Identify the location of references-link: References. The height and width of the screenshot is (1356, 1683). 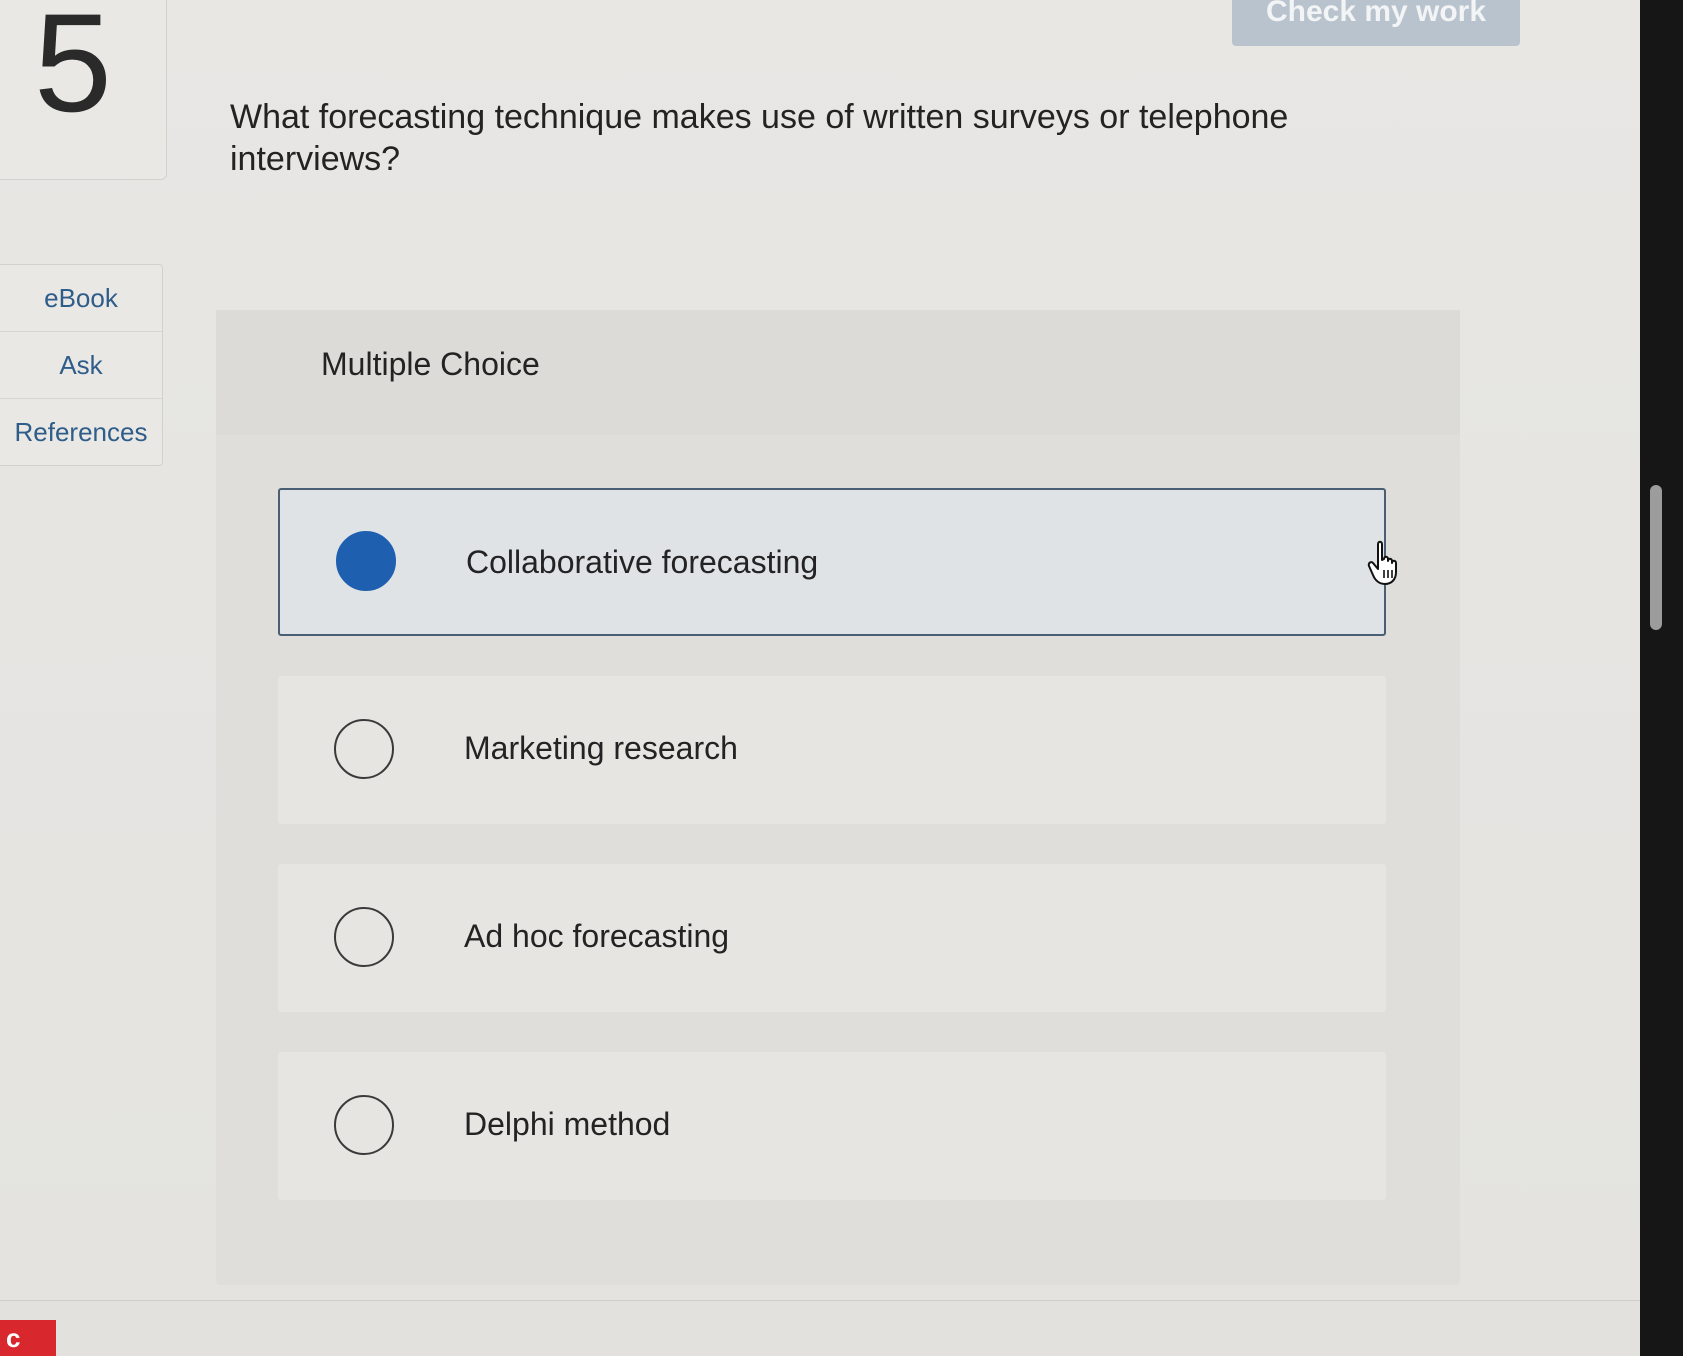
(81, 432).